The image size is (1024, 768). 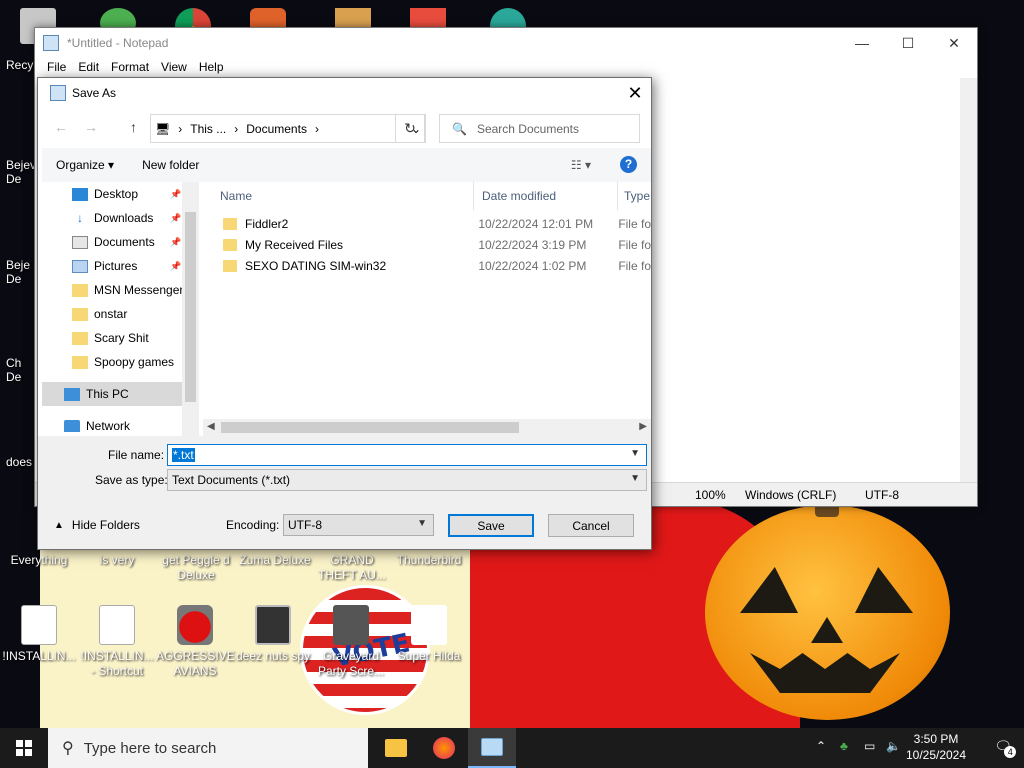 I want to click on nav-item-downloads: ↓ Downloads 📌, so click(x=112, y=218).